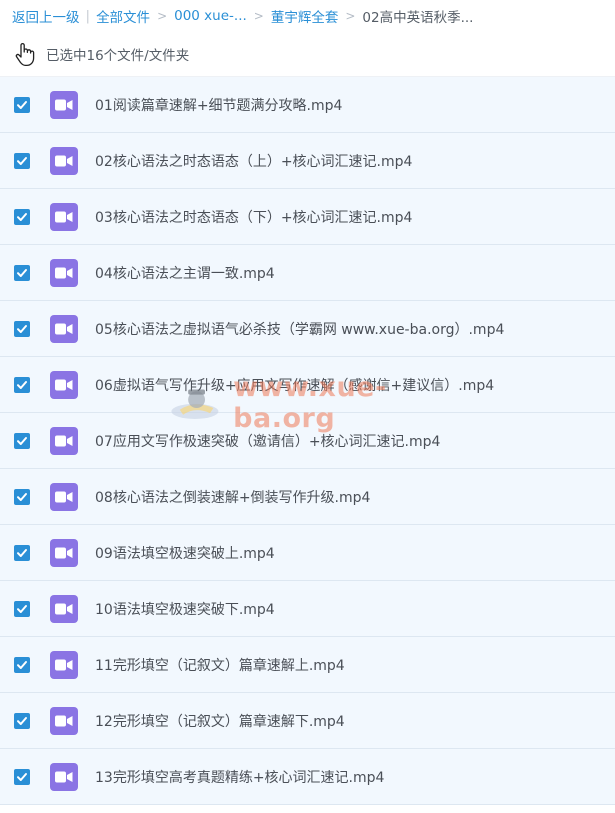 The width and height of the screenshot is (615, 813). Describe the element at coordinates (294, 385) in the screenshot. I see `file-name: 06虚拟语气写作升级+应用文写作速解（感谢信+建议信）.mp4` at that location.